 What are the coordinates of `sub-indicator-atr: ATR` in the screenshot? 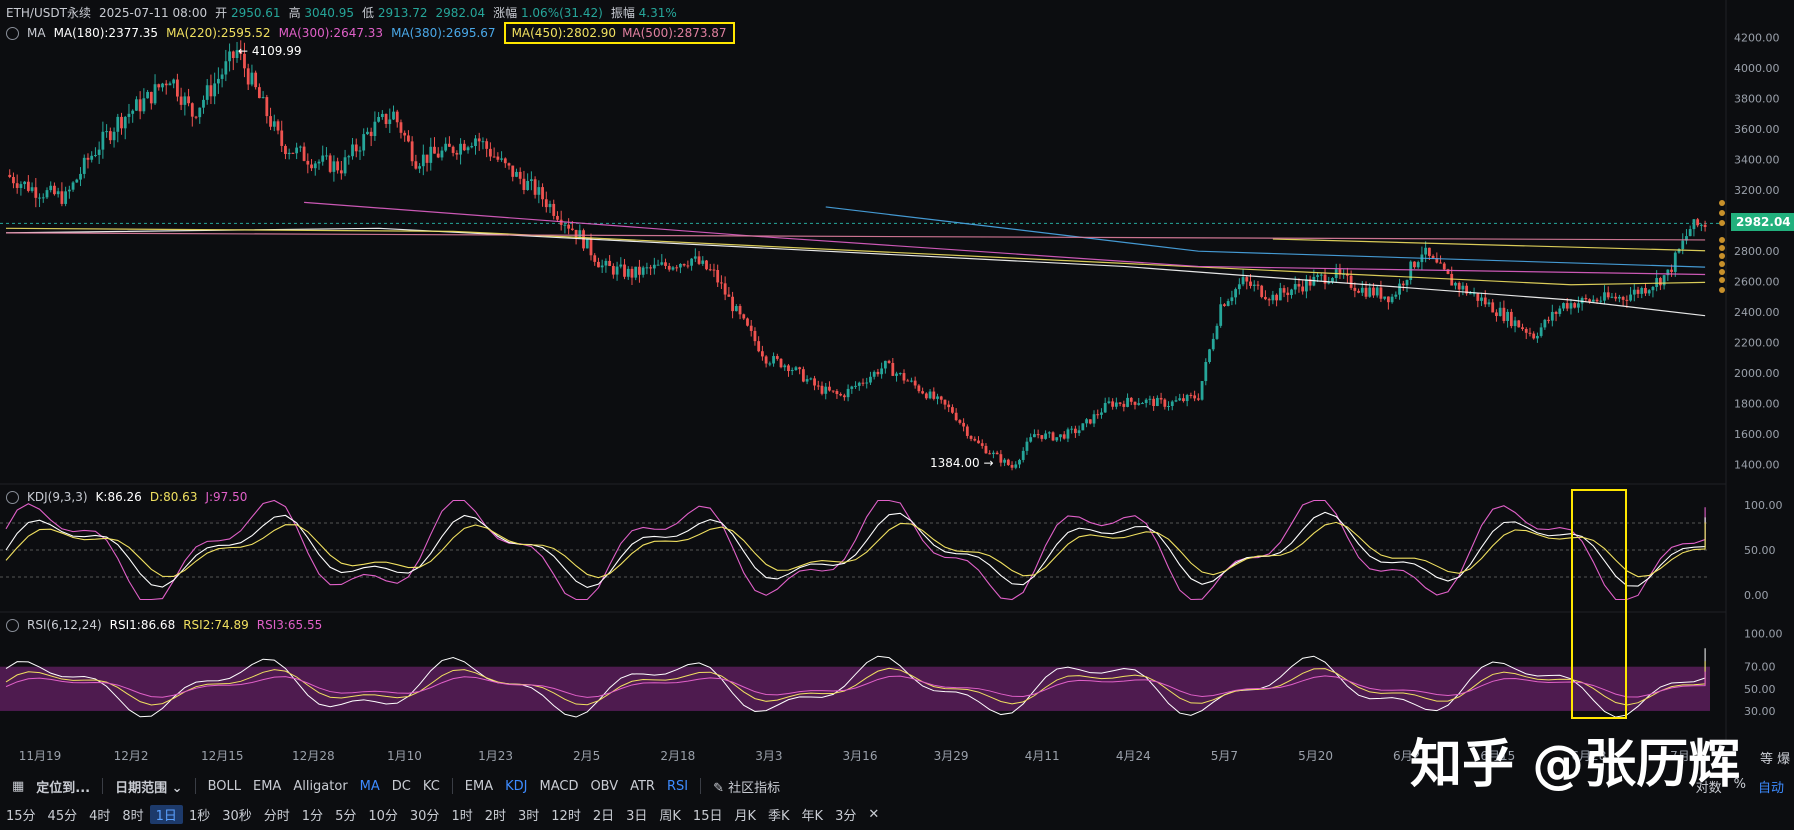 It's located at (642, 786).